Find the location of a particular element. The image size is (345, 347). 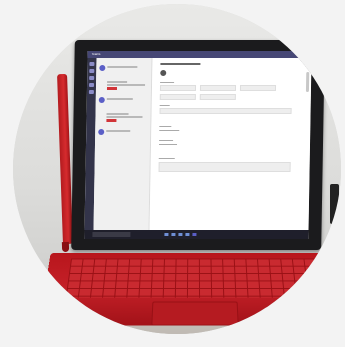

app-title: Teams is located at coordinates (96, 54).